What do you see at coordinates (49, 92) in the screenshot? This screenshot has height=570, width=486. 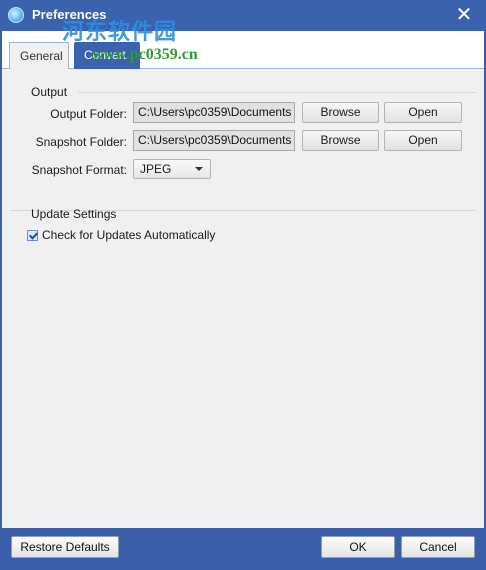 I see `output-section-label: Output` at bounding box center [49, 92].